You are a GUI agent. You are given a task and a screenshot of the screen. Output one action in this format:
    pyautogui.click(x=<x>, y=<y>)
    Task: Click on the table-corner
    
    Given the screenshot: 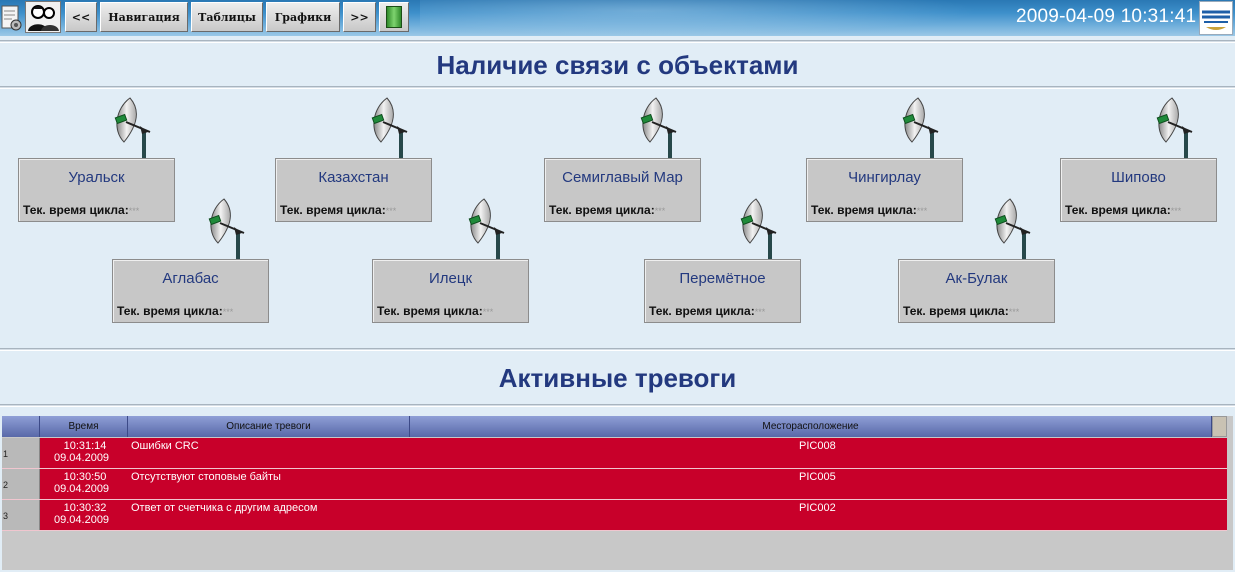 What is the action you would take?
    pyautogui.click(x=1219, y=426)
    